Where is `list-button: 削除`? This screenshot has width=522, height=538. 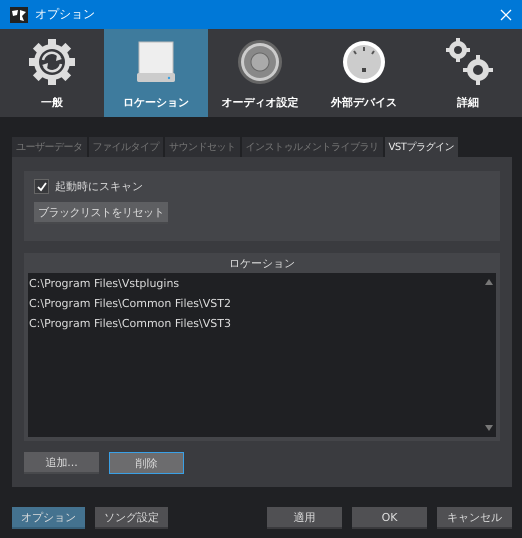 list-button: 削除 is located at coordinates (146, 463).